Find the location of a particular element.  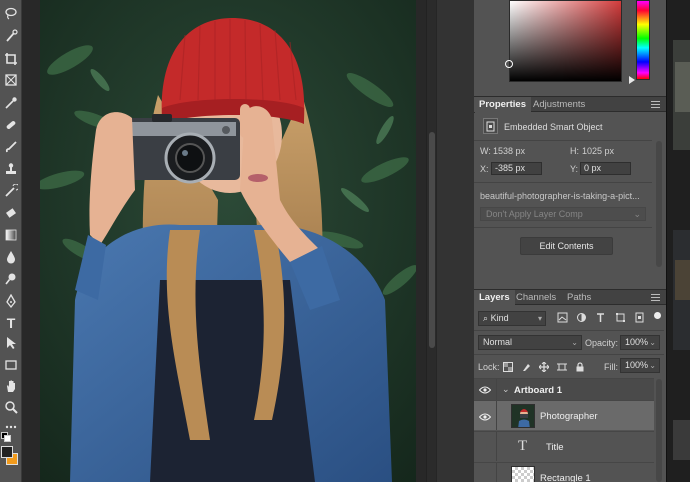

y-position-field: 0 px is located at coordinates (605, 168).